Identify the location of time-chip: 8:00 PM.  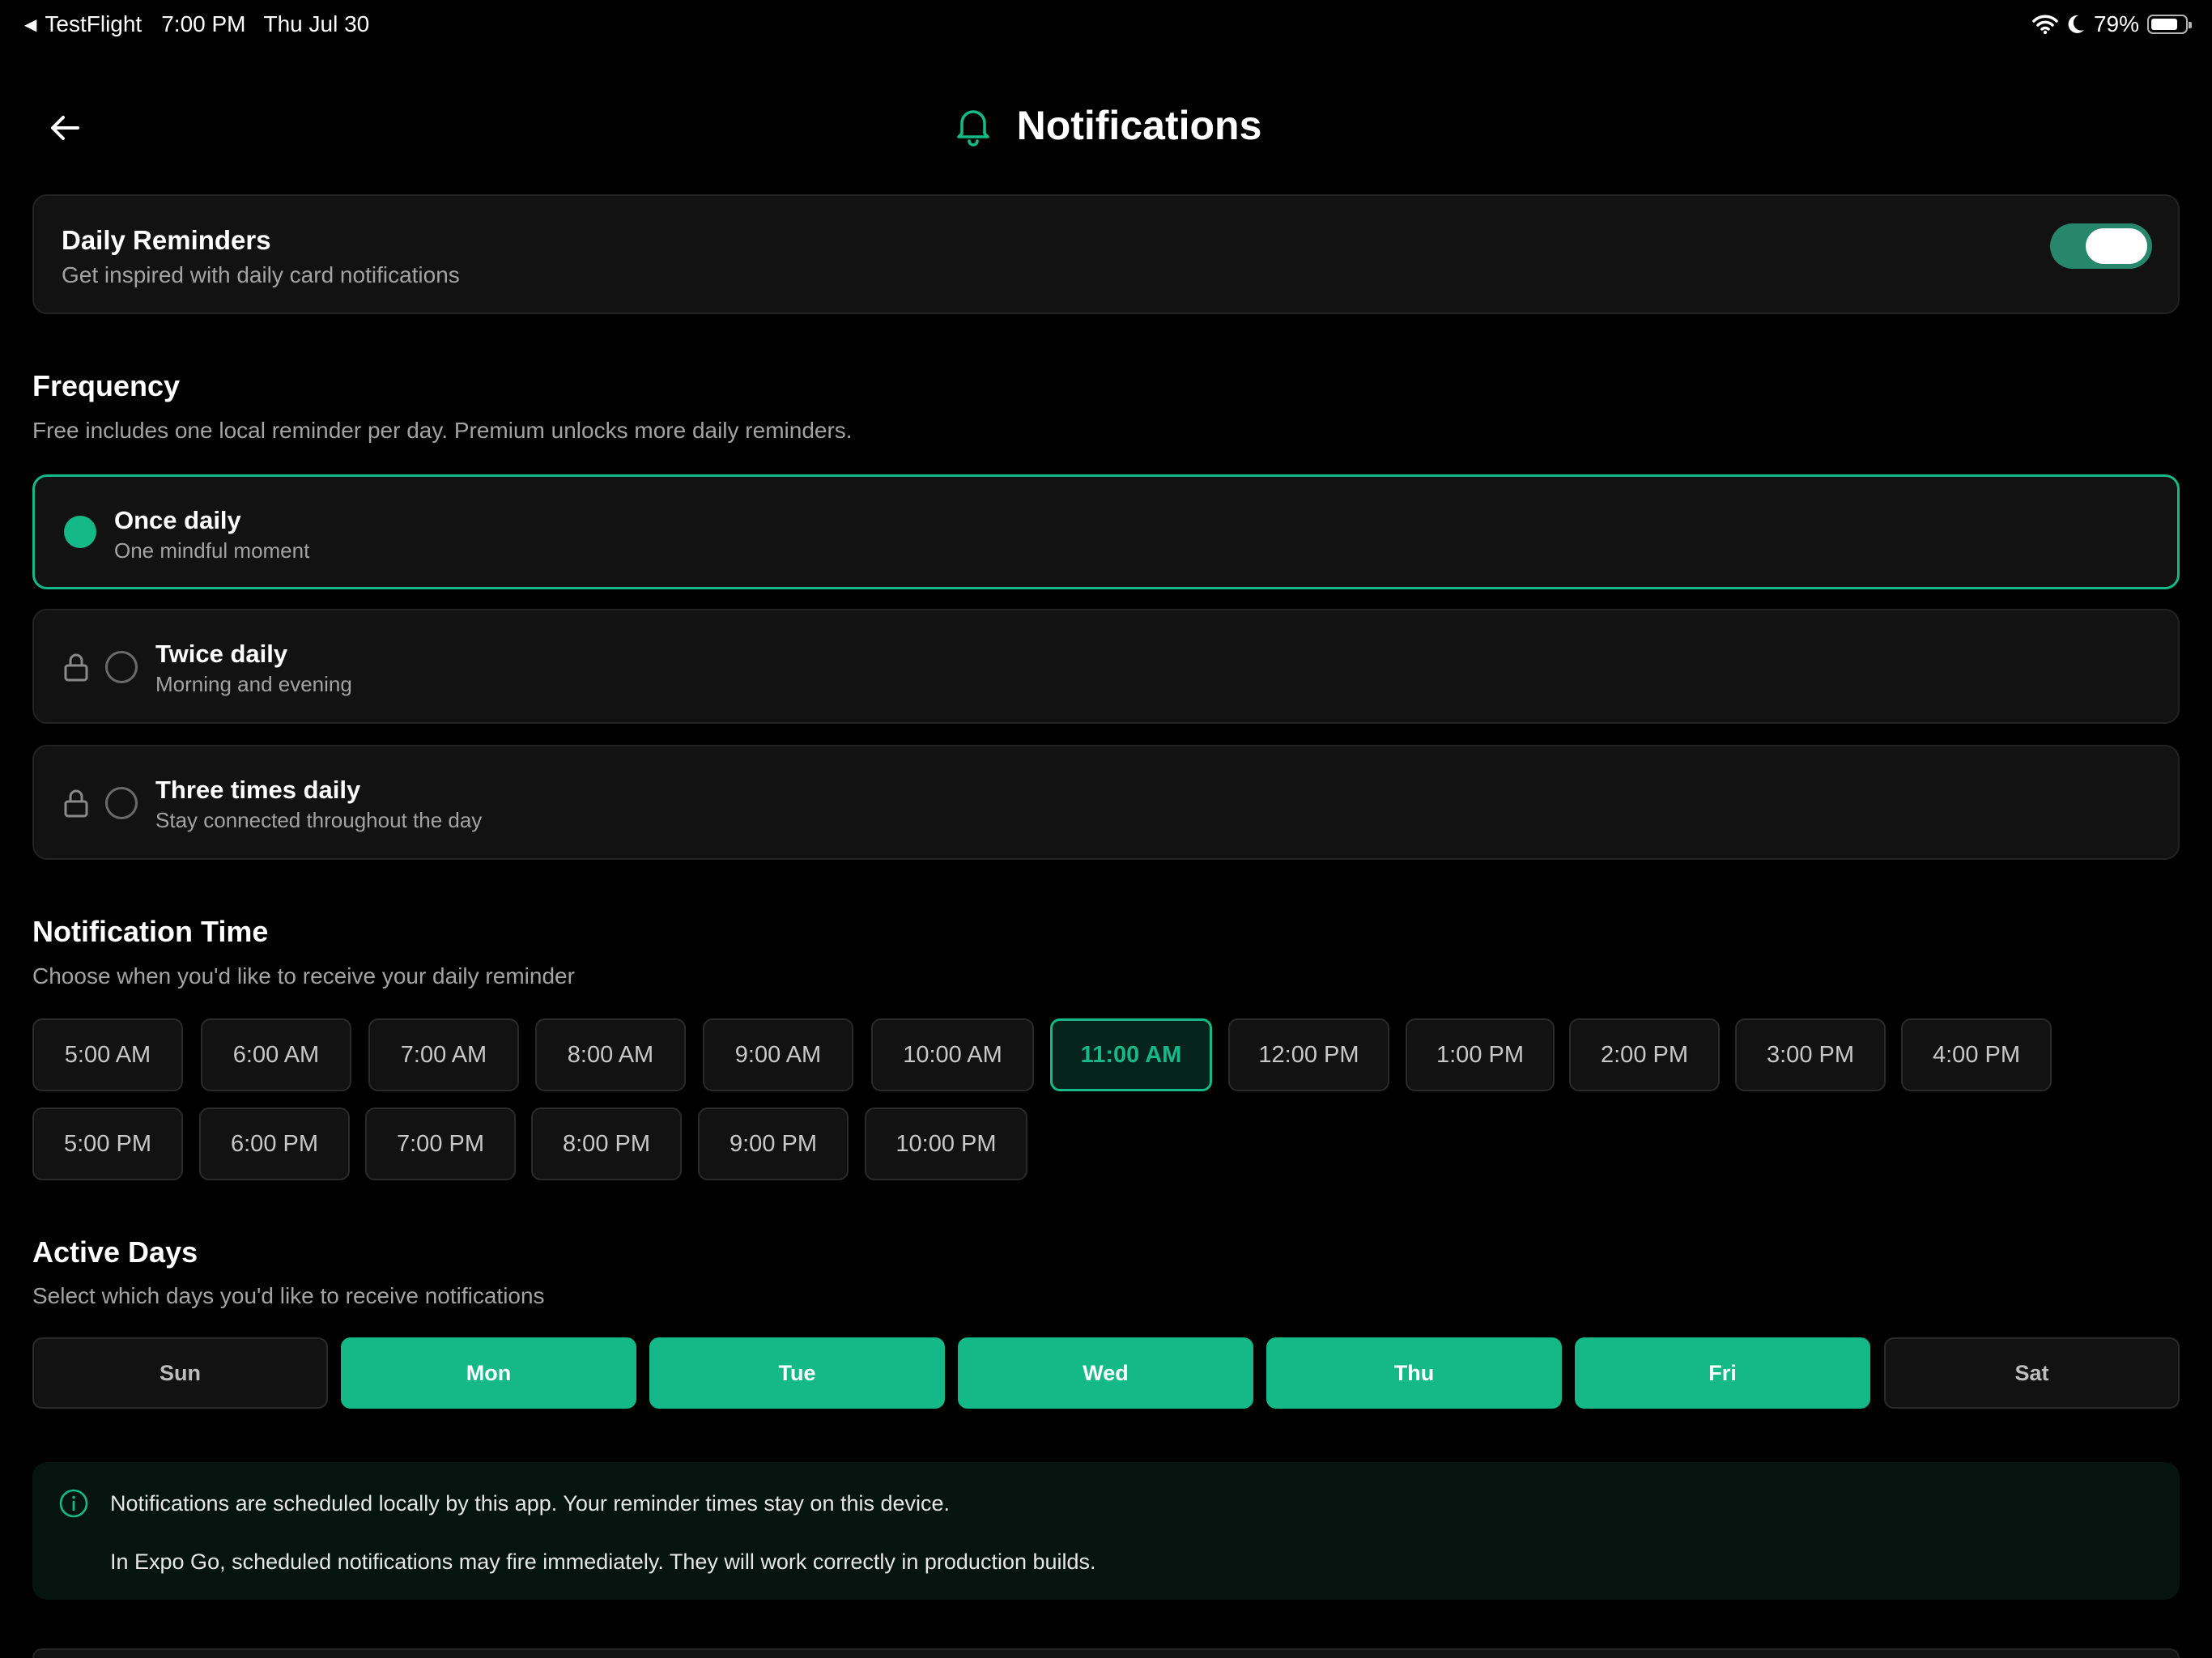
(606, 1143).